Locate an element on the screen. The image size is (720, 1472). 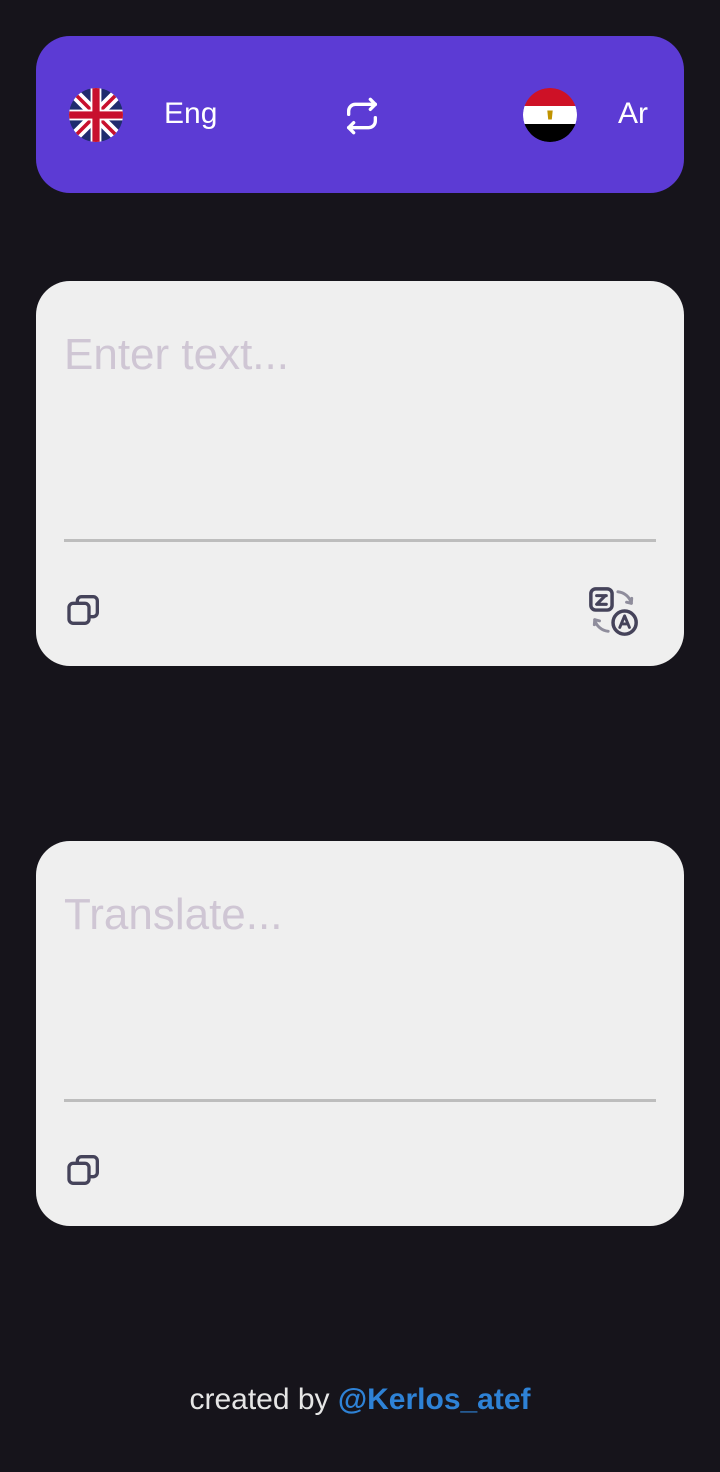
swap-languages-button is located at coordinates (362, 116).